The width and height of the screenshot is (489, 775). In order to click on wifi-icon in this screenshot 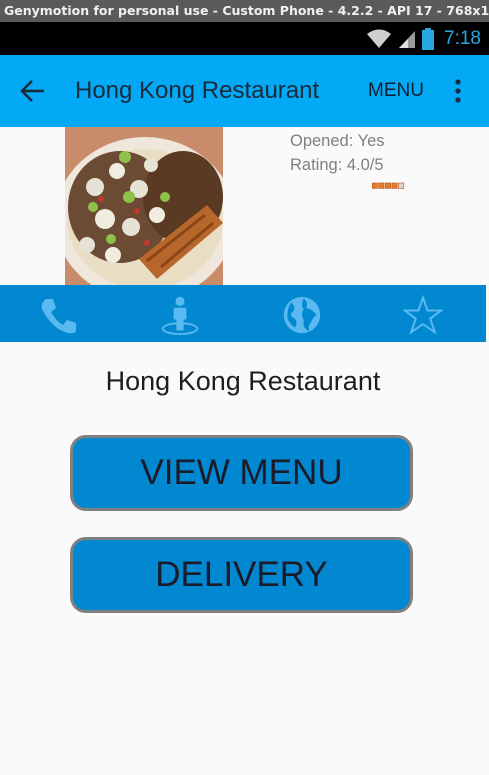, I will do `click(379, 38)`.